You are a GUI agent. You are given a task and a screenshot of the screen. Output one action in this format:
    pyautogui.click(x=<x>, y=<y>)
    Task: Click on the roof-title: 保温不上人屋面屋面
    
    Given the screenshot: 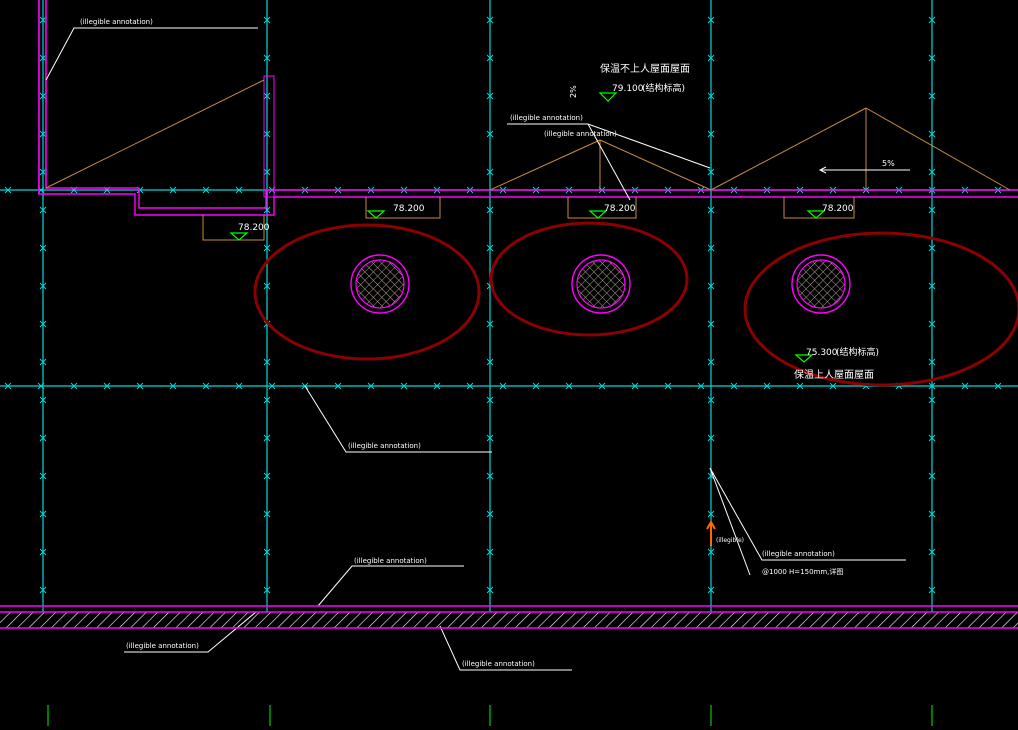 What is the action you would take?
    pyautogui.click(x=645, y=68)
    